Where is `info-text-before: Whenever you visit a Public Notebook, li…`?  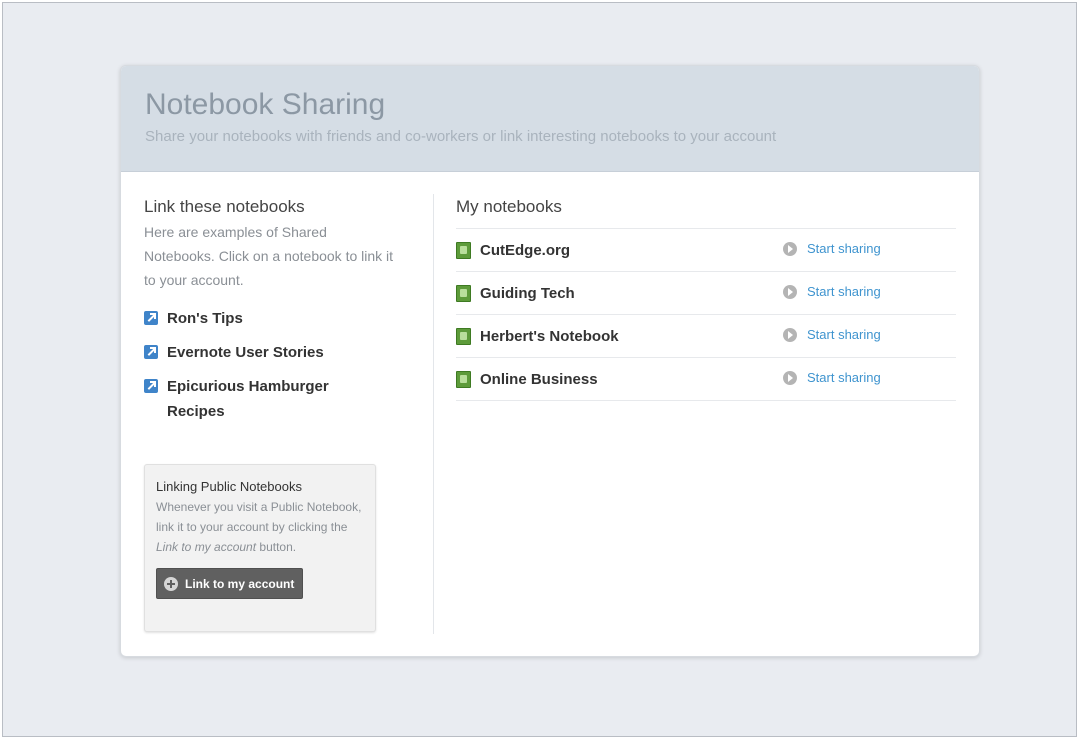
info-text-before: Whenever you visit a Public Notebook, li… is located at coordinates (259, 517).